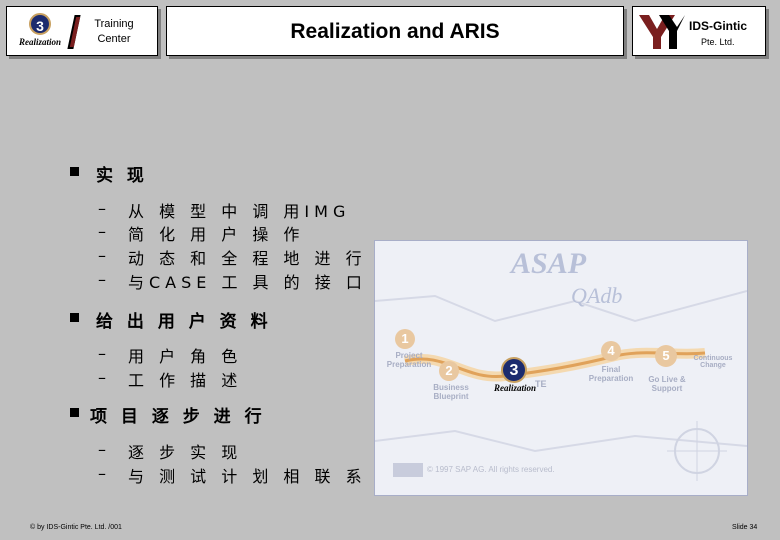 This screenshot has height=540, width=780. I want to click on step-5-icon: 5, so click(666, 356).